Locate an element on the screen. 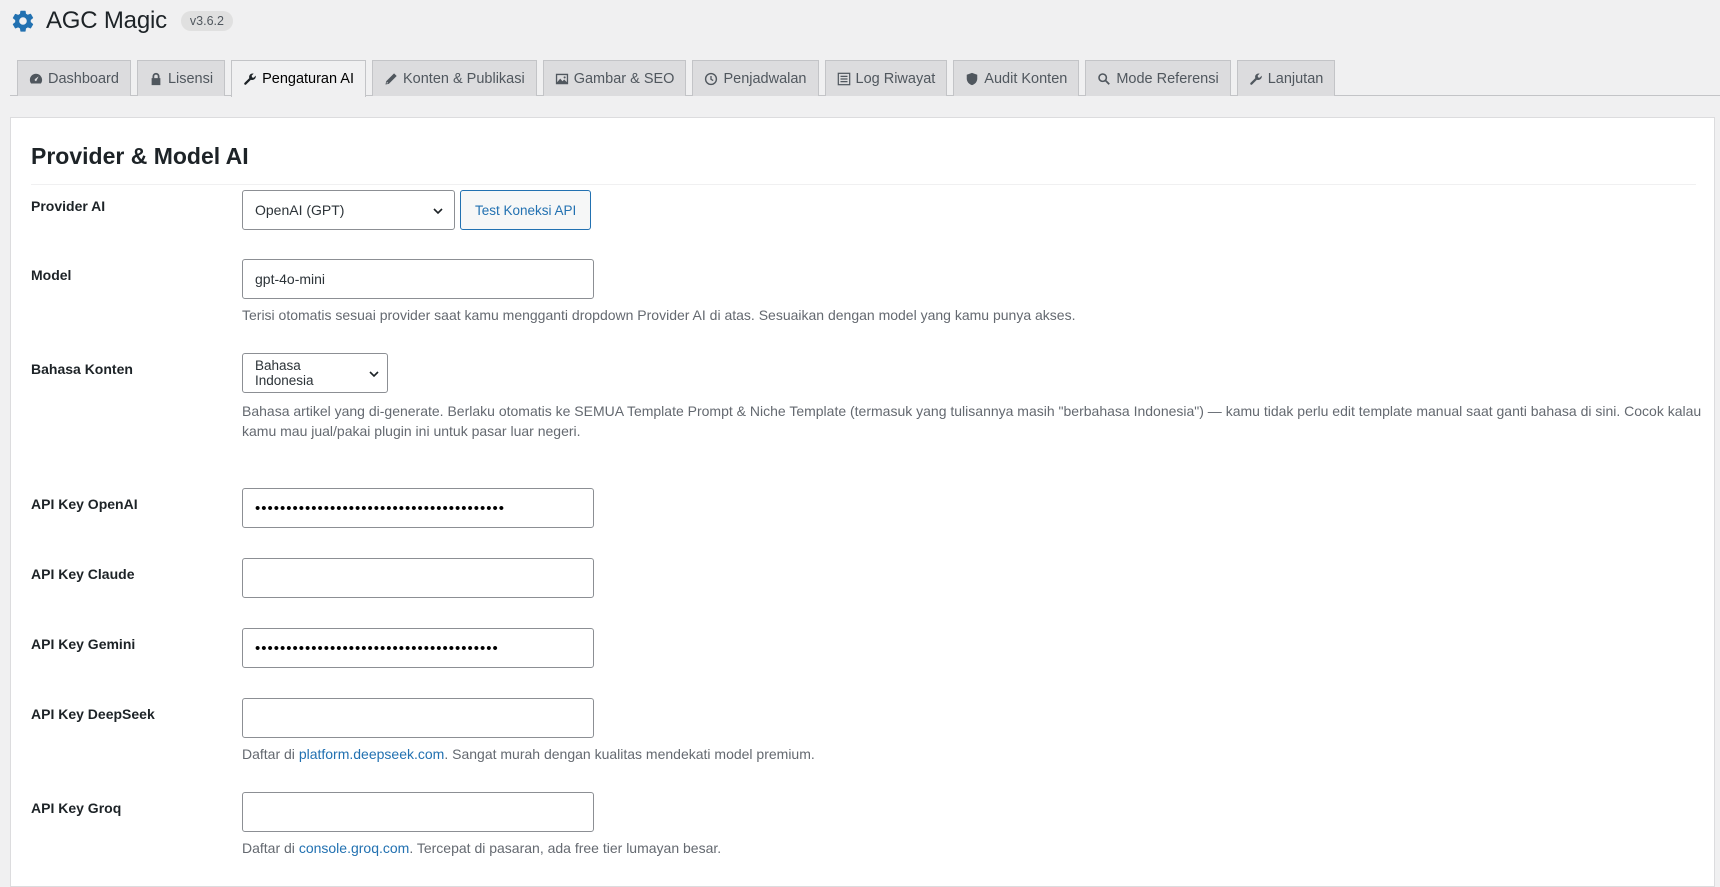 The width and height of the screenshot is (1720, 887). image-icon is located at coordinates (561, 78).